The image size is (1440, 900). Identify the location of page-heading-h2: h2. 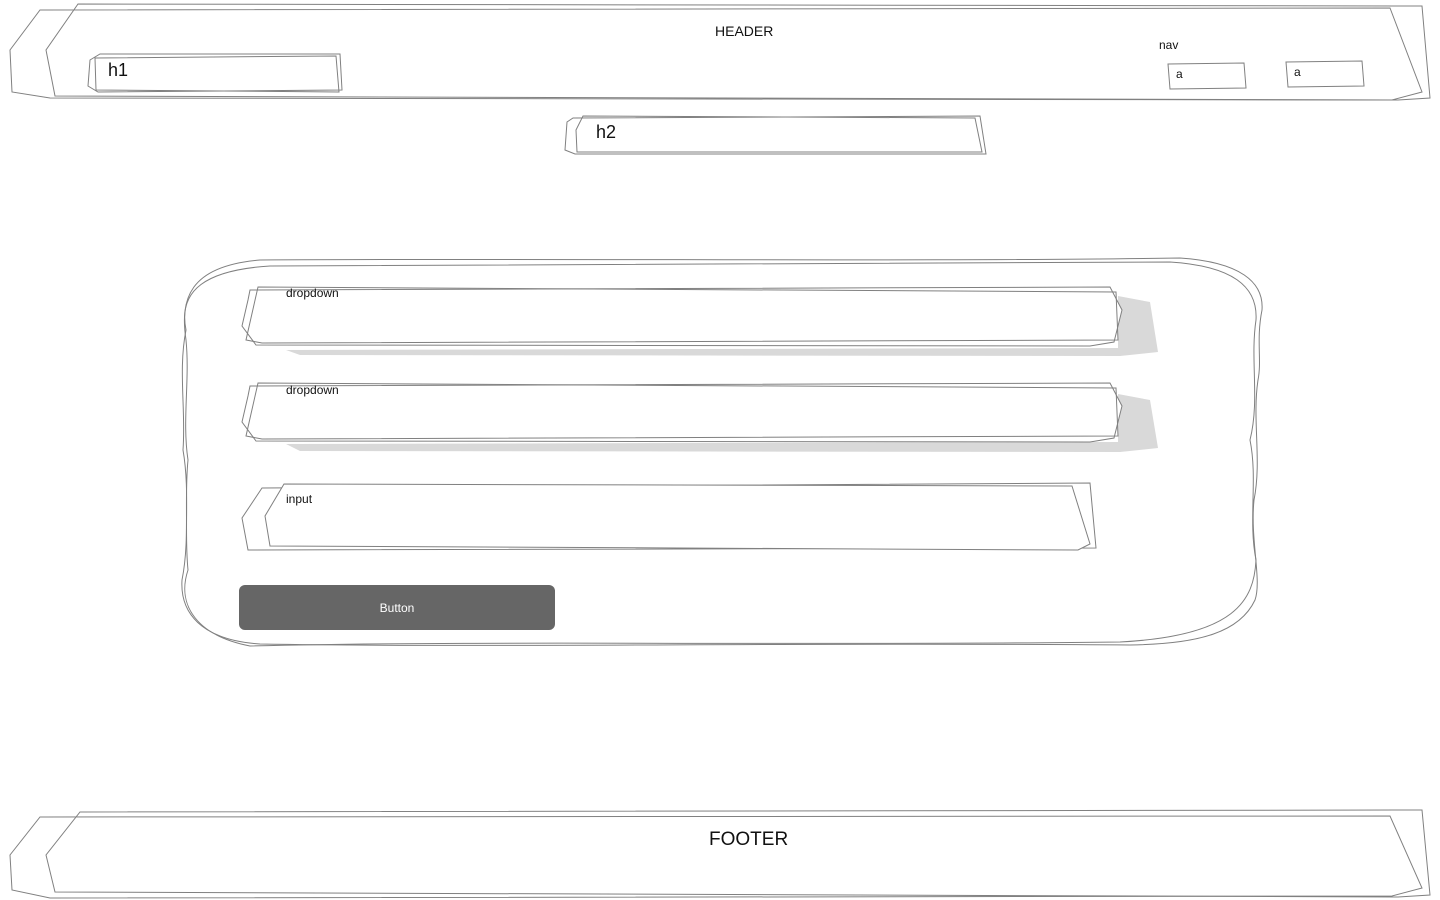
(606, 132).